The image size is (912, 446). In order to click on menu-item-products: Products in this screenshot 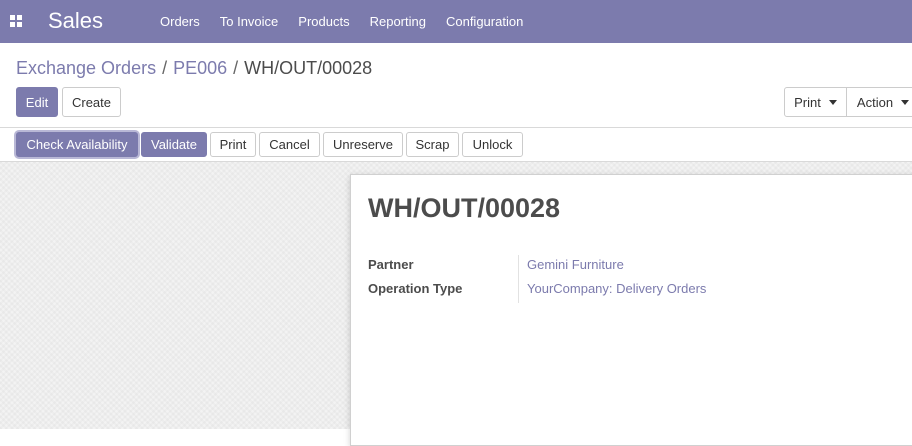, I will do `click(323, 21)`.